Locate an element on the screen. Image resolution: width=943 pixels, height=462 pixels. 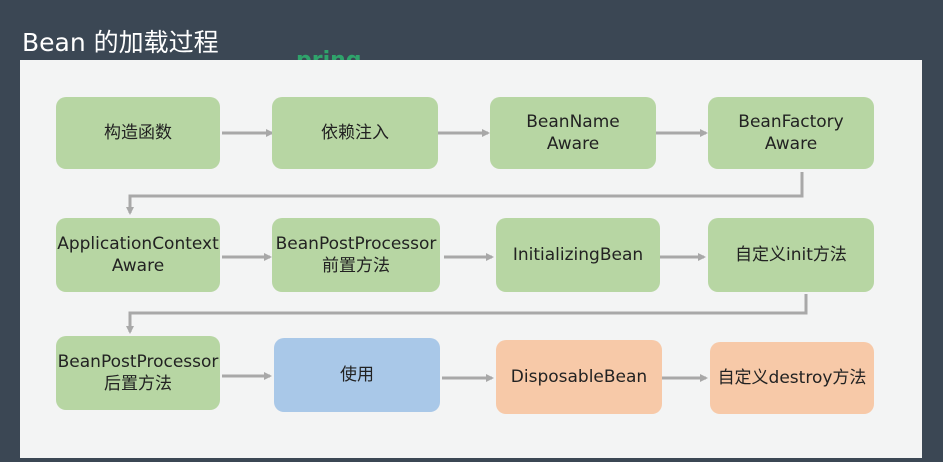
step-label: BeanFactory Aware is located at coordinates (791, 133).